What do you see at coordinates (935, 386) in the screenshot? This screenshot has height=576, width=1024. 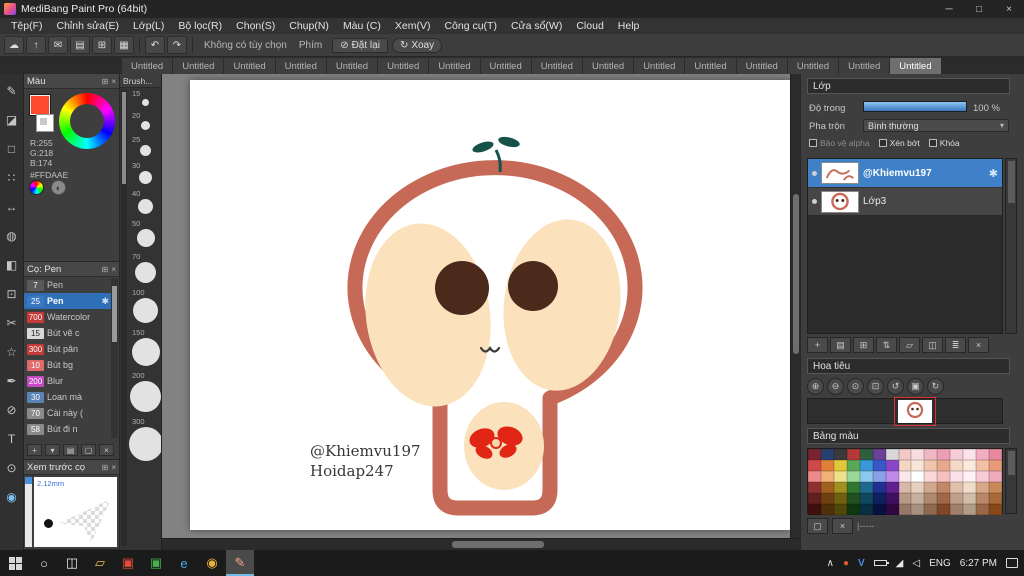 I see `rotate-right-button: ↻` at bounding box center [935, 386].